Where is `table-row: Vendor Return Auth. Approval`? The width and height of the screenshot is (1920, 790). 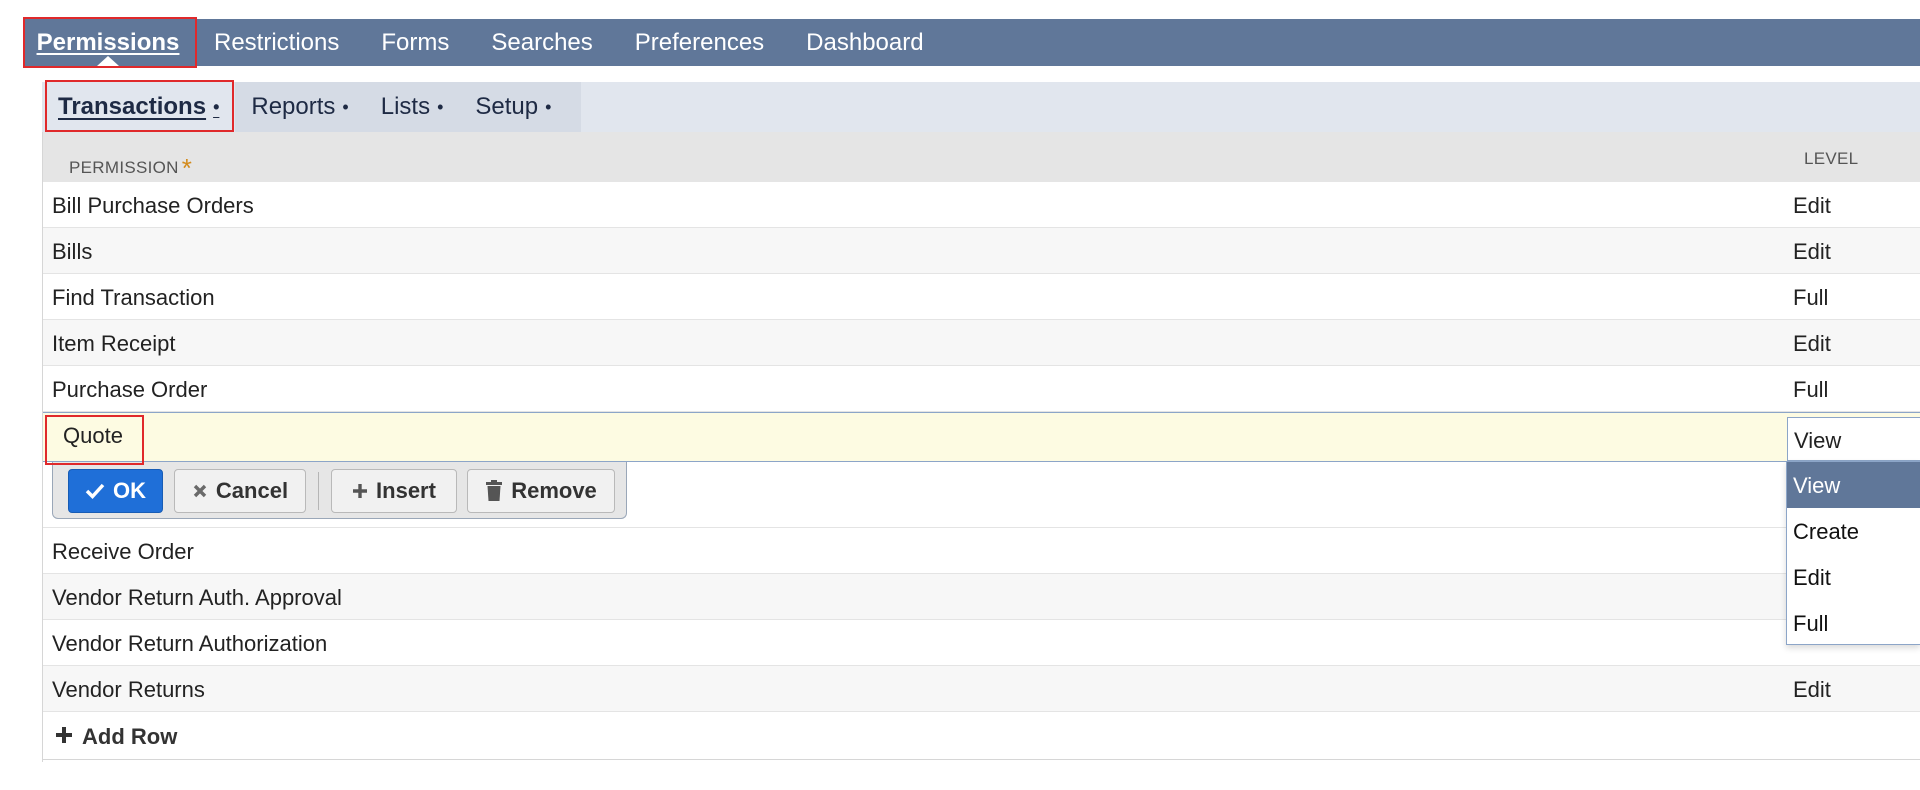
table-row: Vendor Return Auth. Approval is located at coordinates (981, 597).